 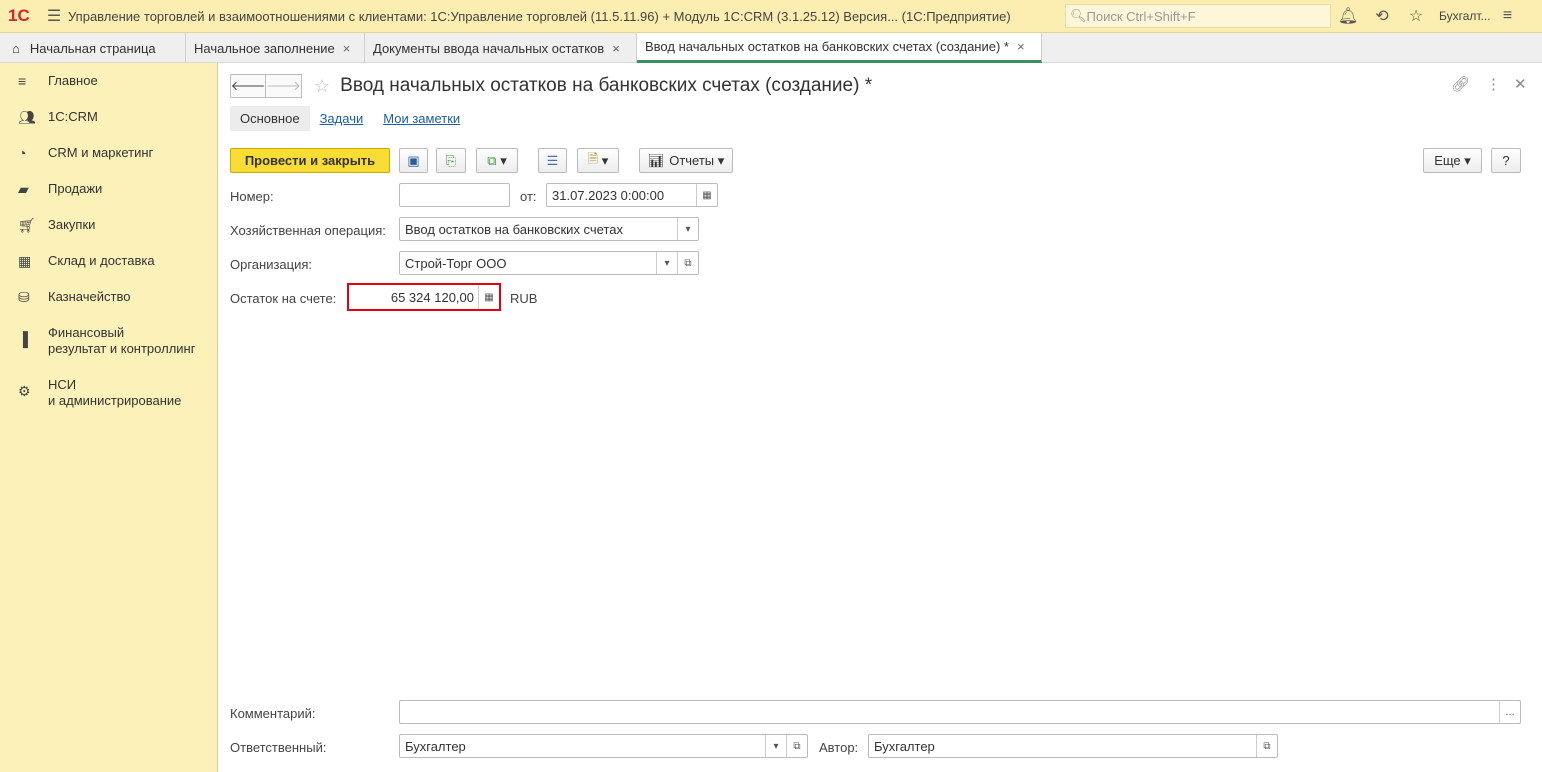 What do you see at coordinates (273, 713) in the screenshot?
I see `comment-label: Комментарий:` at bounding box center [273, 713].